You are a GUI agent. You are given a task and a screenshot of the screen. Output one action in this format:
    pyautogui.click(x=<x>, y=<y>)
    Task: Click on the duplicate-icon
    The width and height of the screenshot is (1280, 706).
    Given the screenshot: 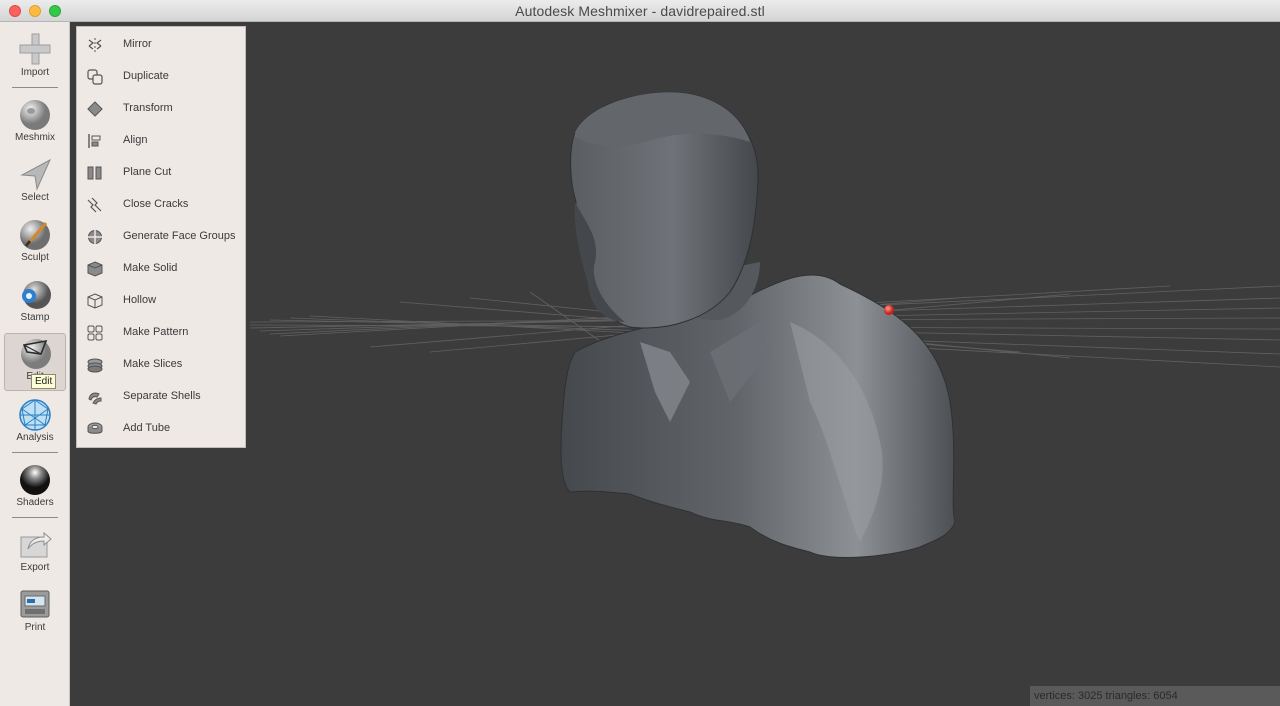 What is the action you would take?
    pyautogui.click(x=95, y=77)
    